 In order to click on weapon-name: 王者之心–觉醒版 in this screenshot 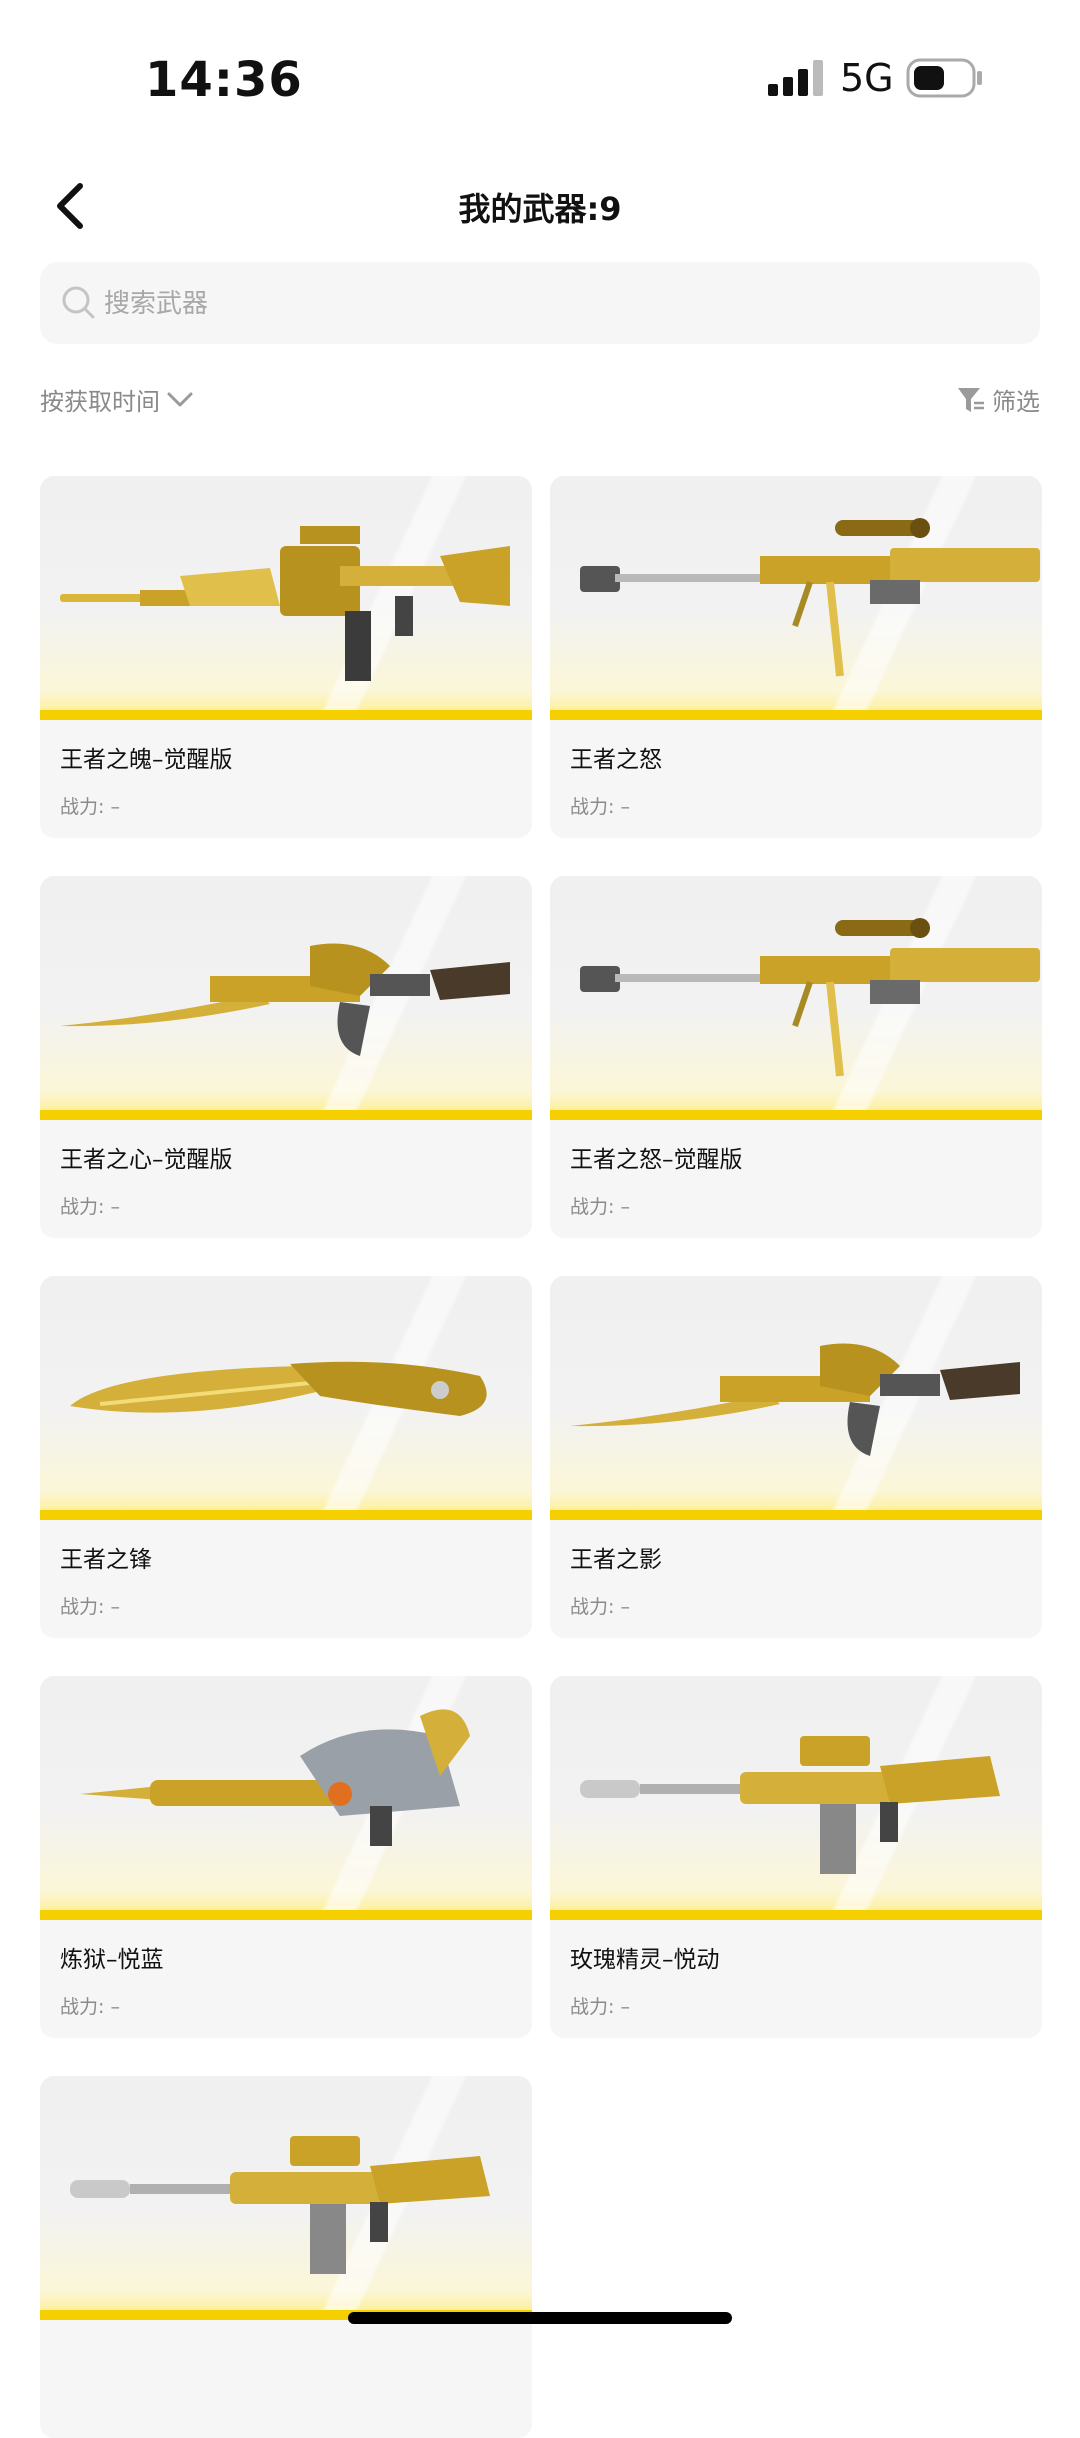, I will do `click(146, 1160)`.